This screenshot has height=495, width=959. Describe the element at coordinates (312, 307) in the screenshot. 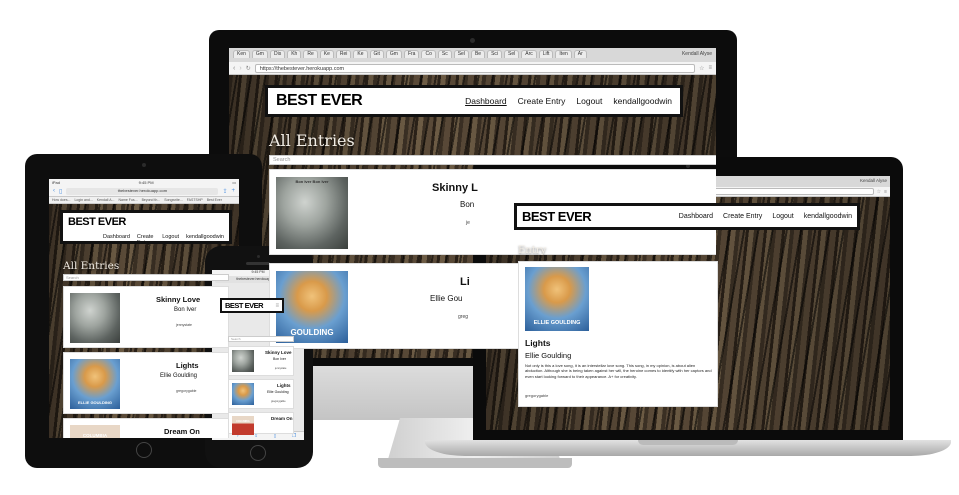

I see `album-cover: GOULDING` at that location.